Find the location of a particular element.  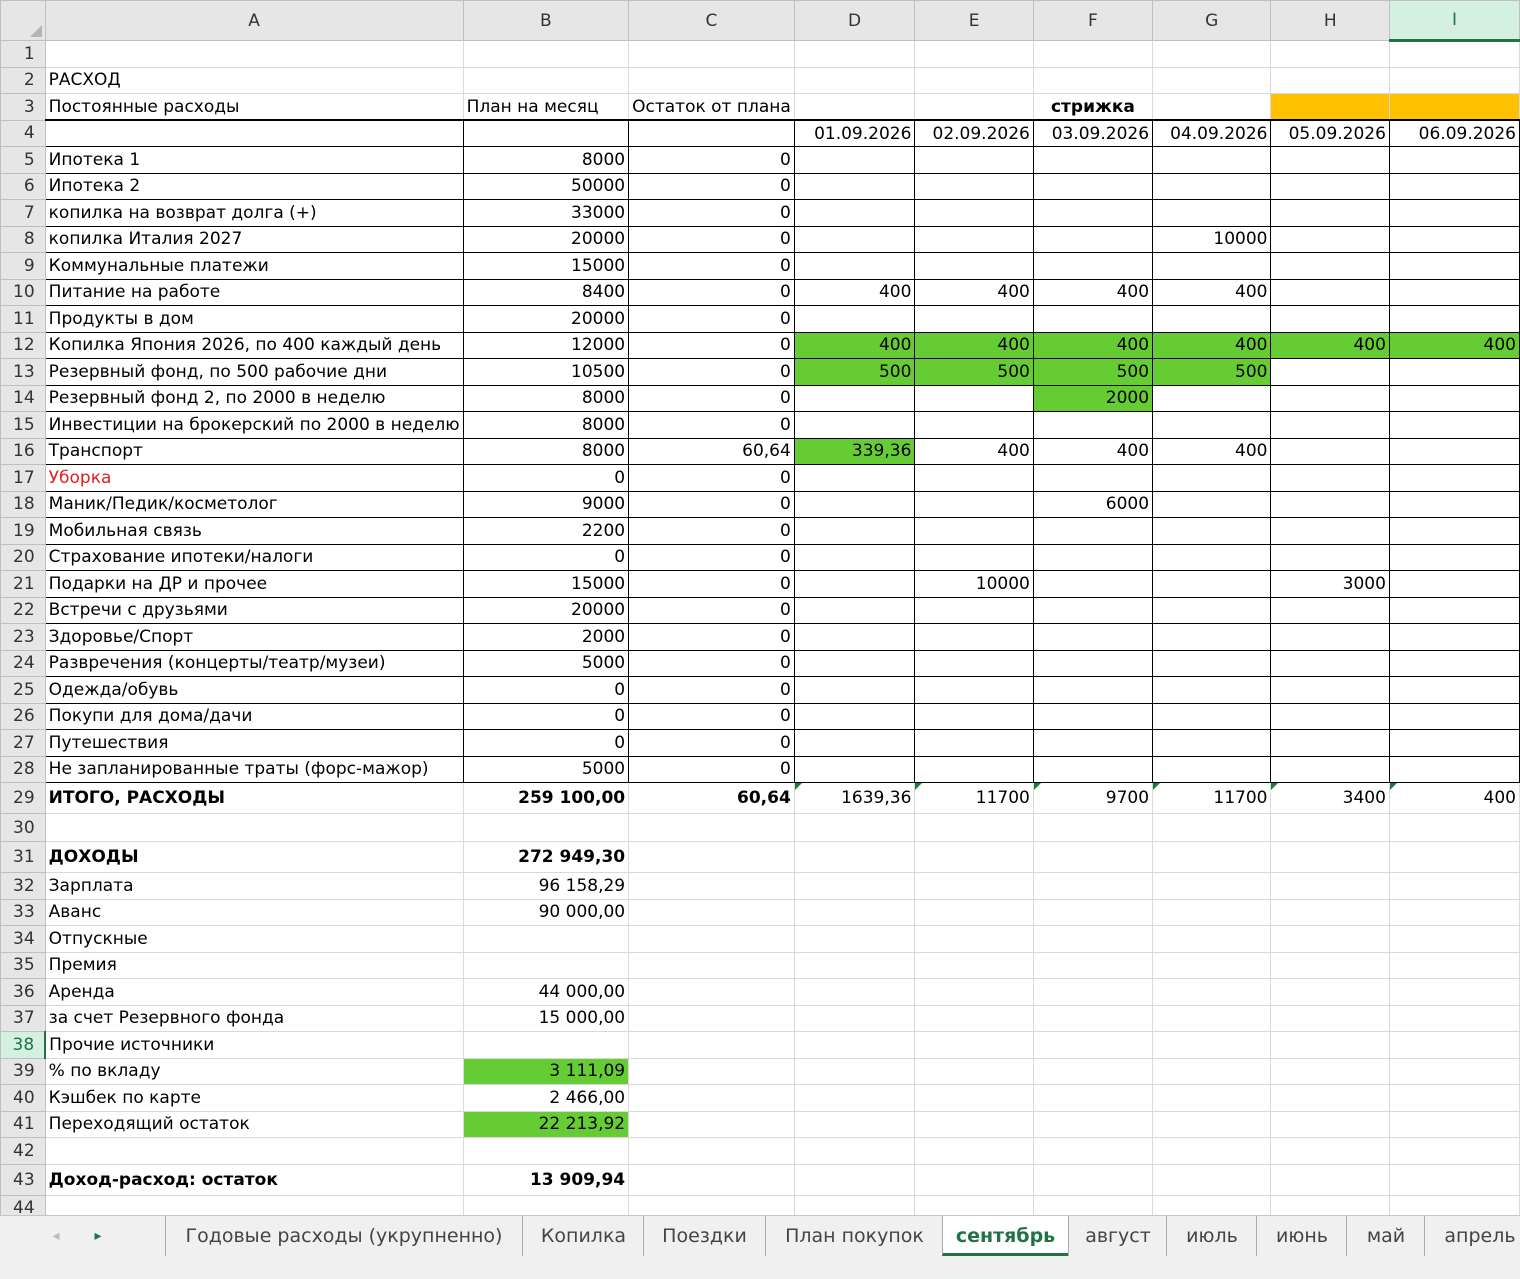

cell-e35 is located at coordinates (974, 965).